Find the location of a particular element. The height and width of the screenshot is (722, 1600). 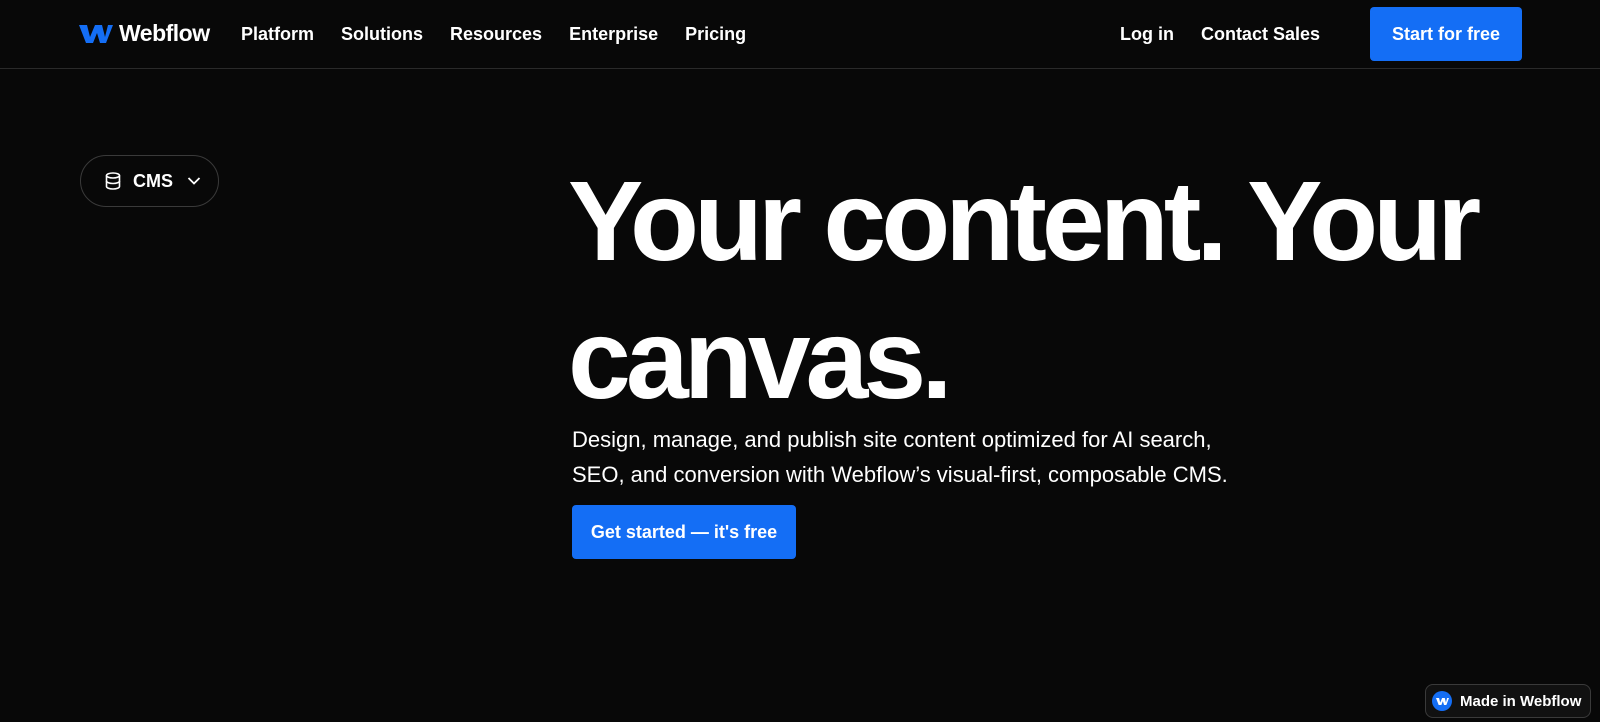

secondary-nav: Log in Contact Sales is located at coordinates (1220, 34).